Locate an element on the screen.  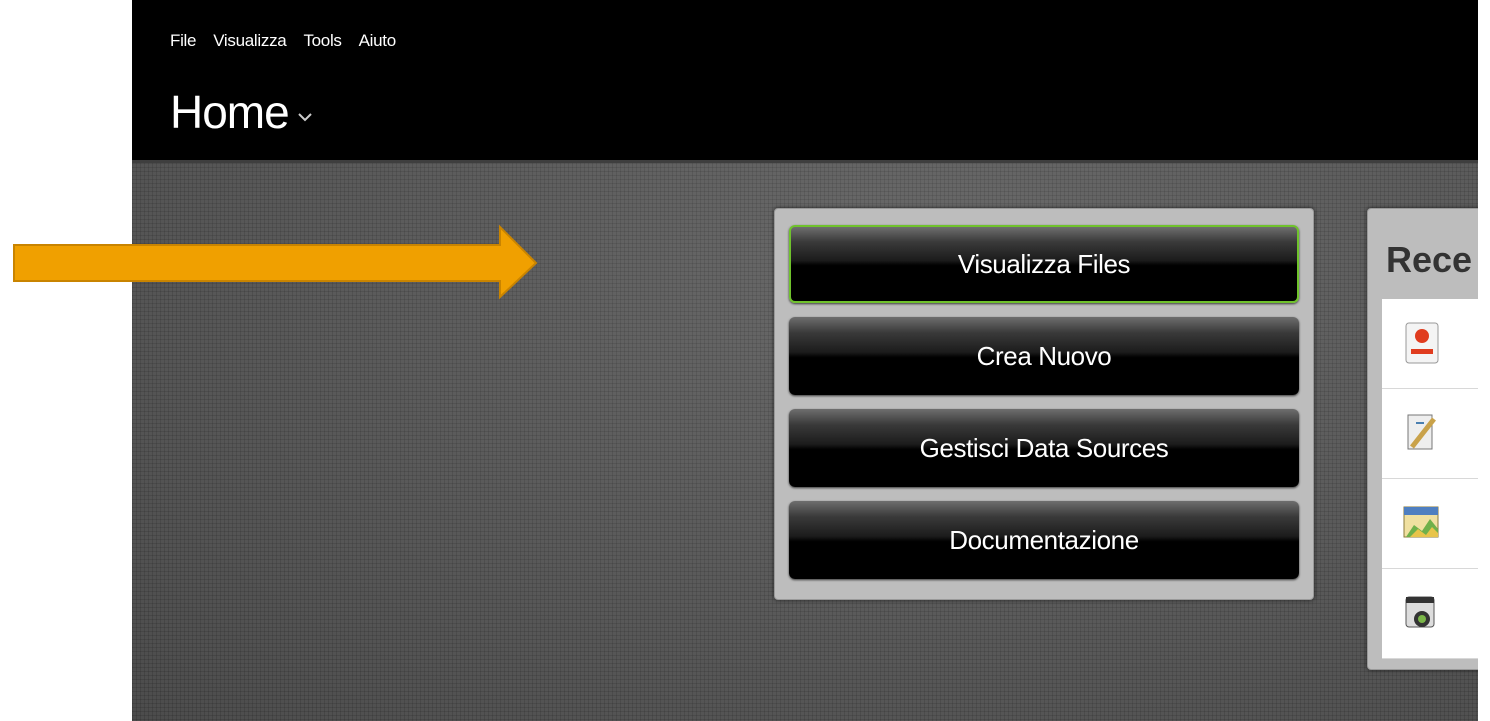
page-title: Home is located at coordinates (230, 112).